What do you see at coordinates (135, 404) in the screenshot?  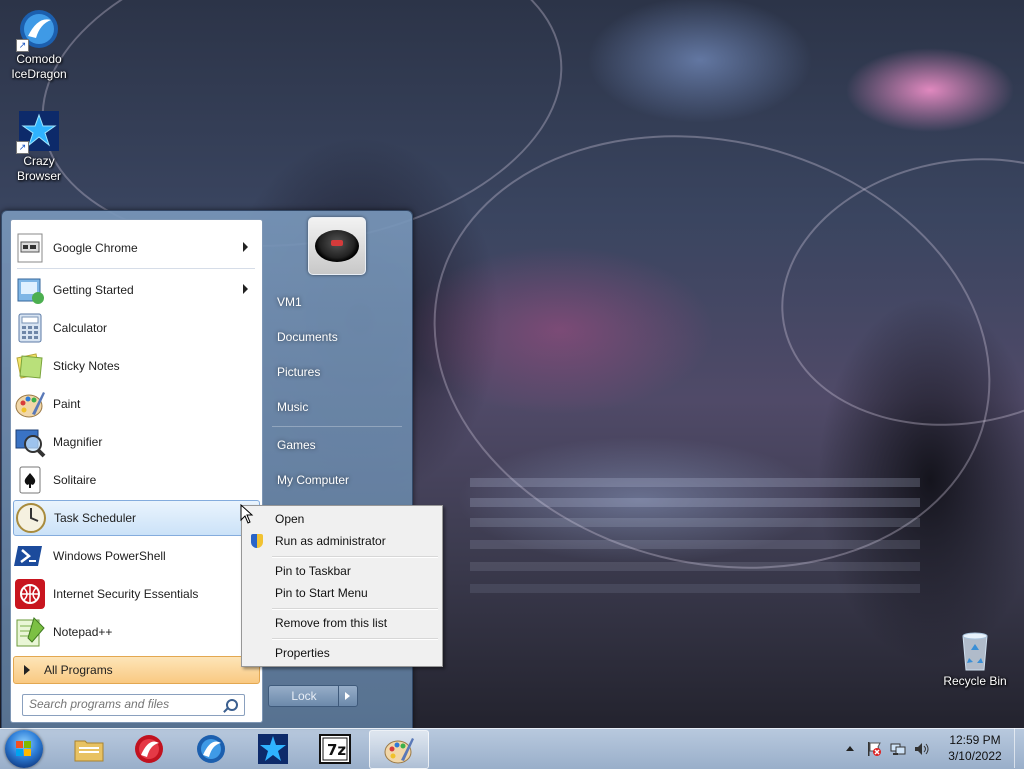 I see `program-paint: Paint` at bounding box center [135, 404].